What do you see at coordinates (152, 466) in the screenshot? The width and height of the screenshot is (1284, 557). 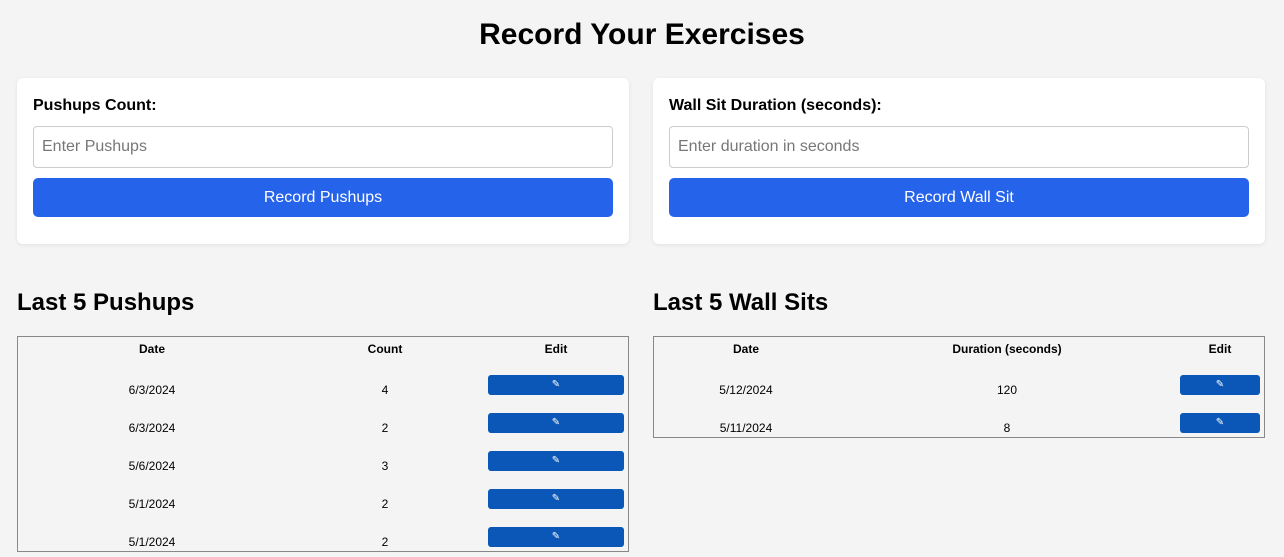 I see `pushup-date: 5/6/2024` at bounding box center [152, 466].